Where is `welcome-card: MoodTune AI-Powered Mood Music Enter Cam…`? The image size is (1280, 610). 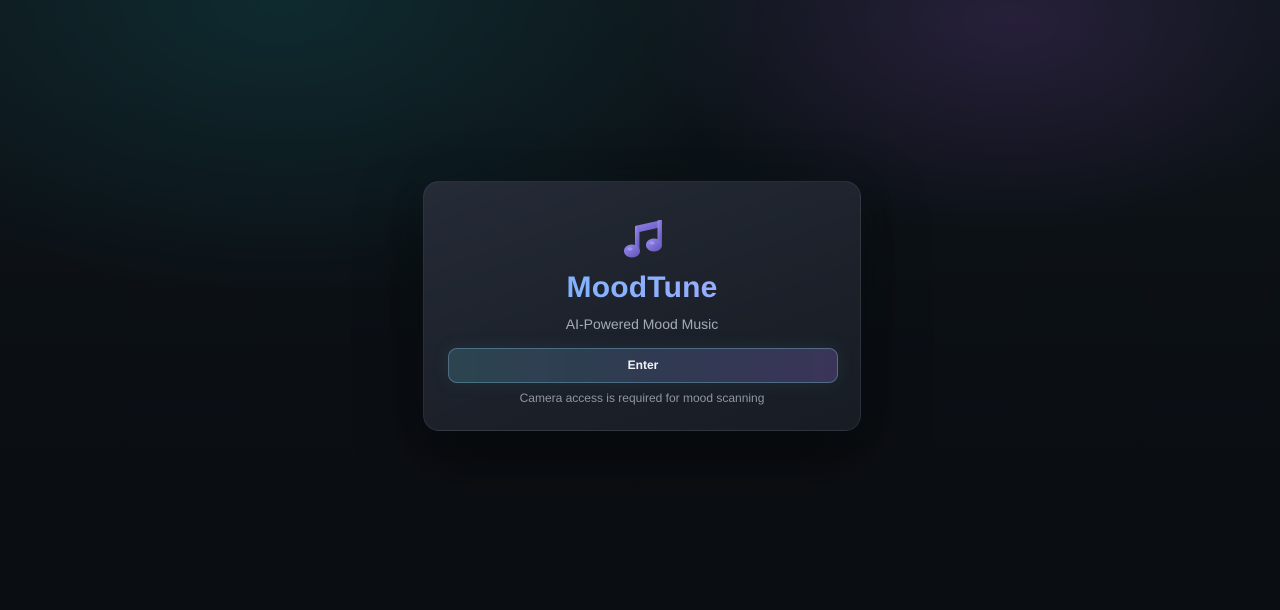
welcome-card: MoodTune AI-Powered Mood Music Enter Cam… is located at coordinates (642, 306).